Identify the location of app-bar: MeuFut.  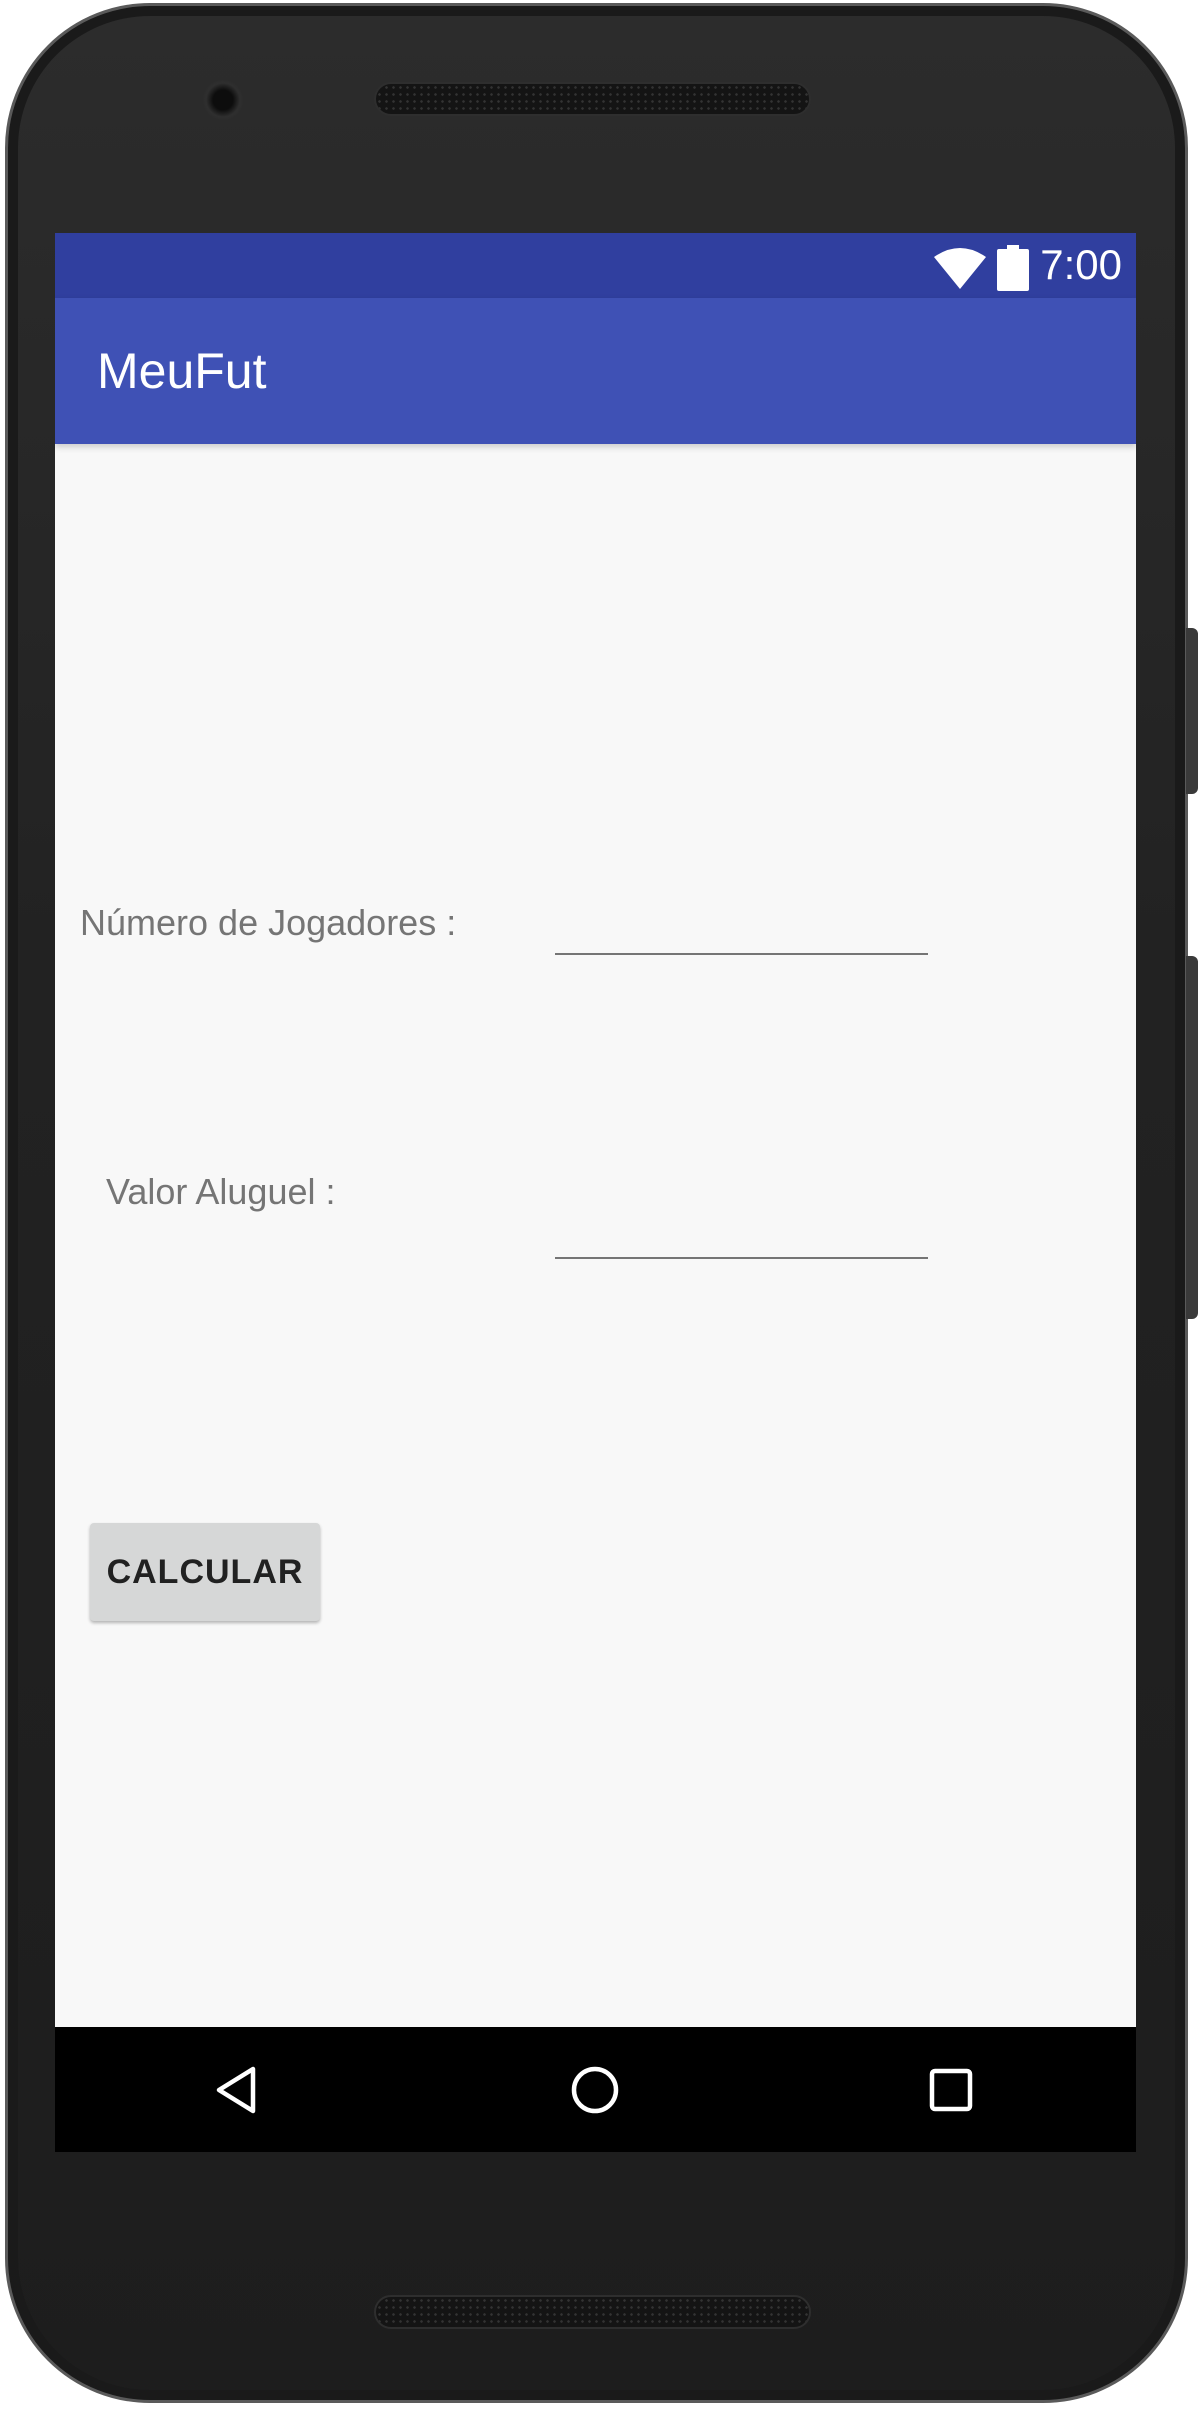
(595, 371).